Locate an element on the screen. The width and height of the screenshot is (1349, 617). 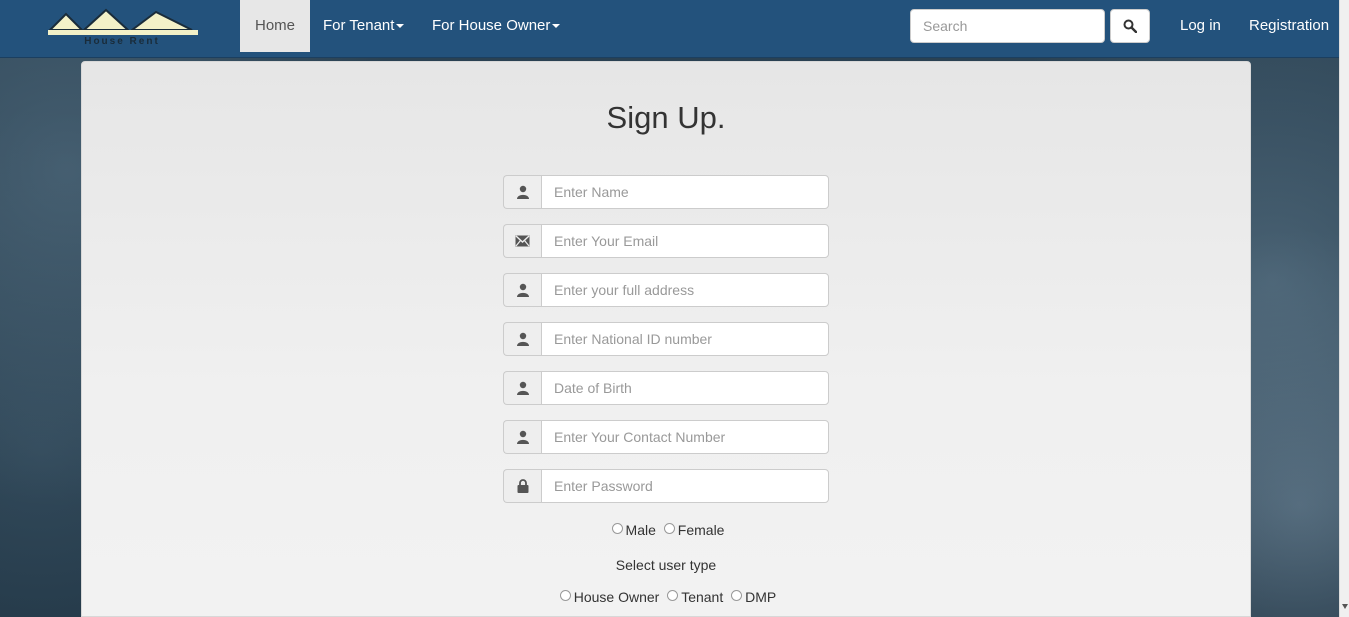
scroll-down-arrow-icon is located at coordinates (1345, 606).